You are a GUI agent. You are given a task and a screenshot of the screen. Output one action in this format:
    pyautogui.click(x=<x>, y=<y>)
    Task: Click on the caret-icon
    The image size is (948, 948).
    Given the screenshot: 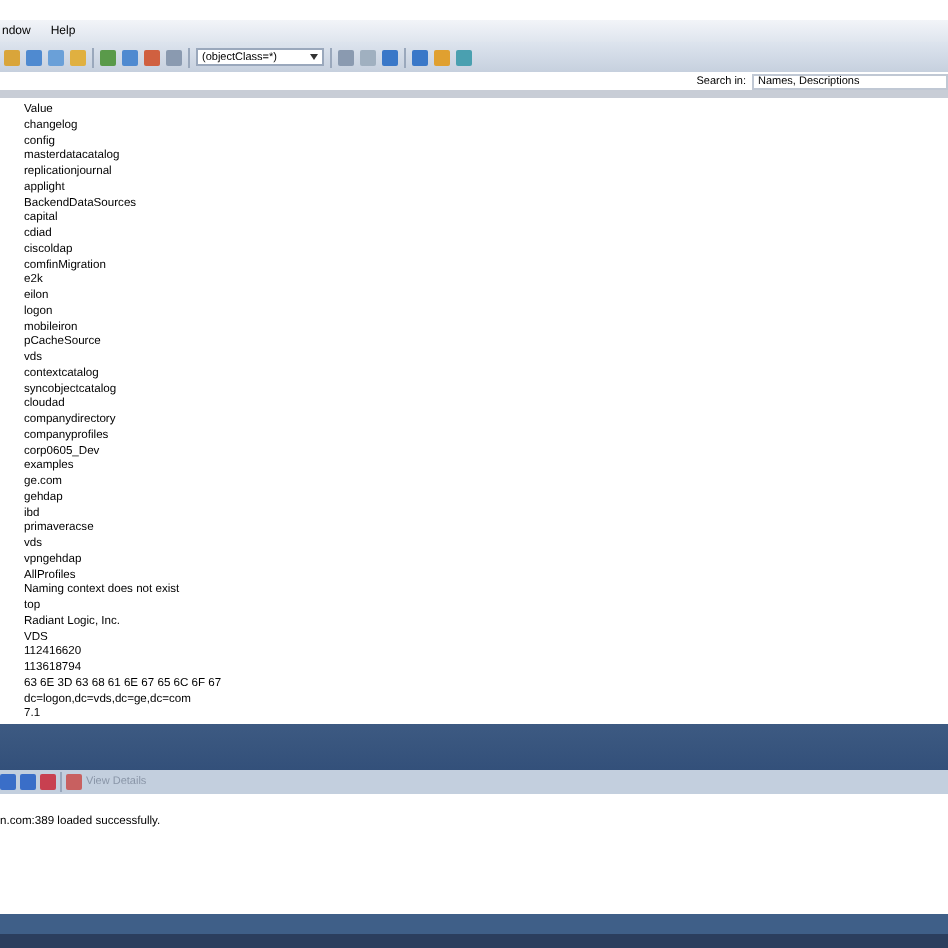 What is the action you would take?
    pyautogui.click(x=314, y=57)
    